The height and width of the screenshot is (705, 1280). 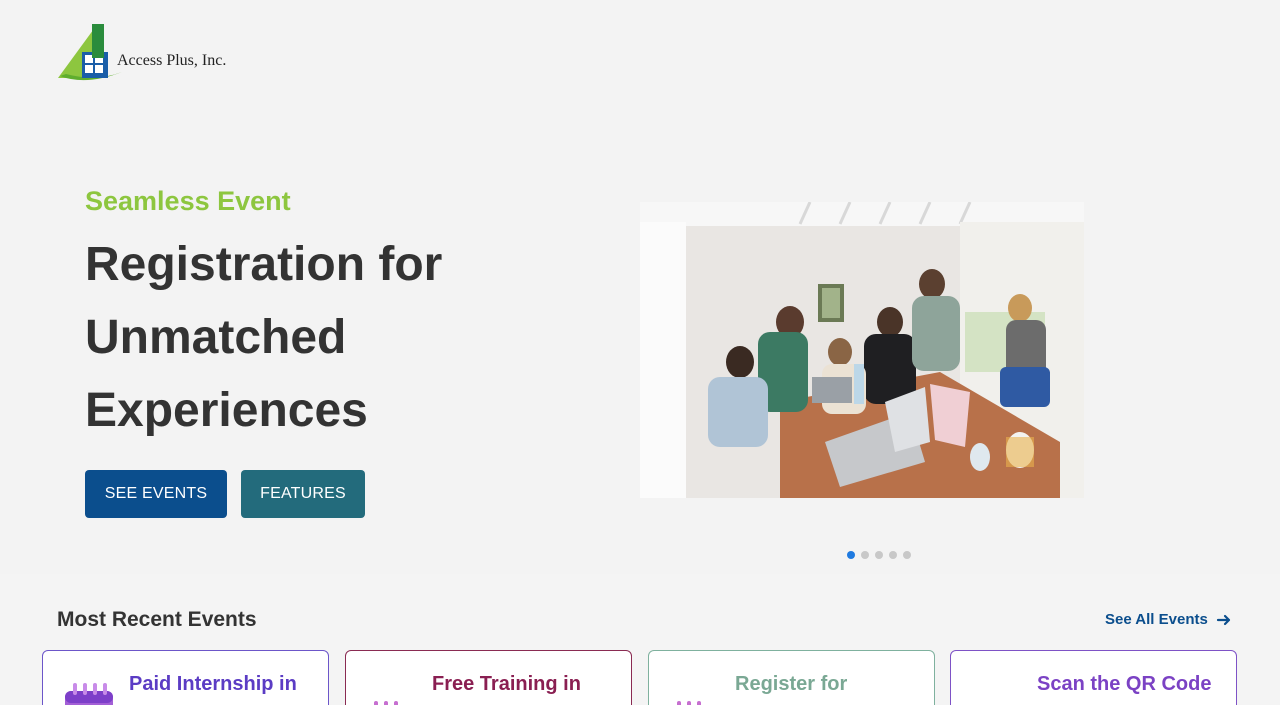 I want to click on event-card-2-title: Free Training in, so click(x=506, y=684).